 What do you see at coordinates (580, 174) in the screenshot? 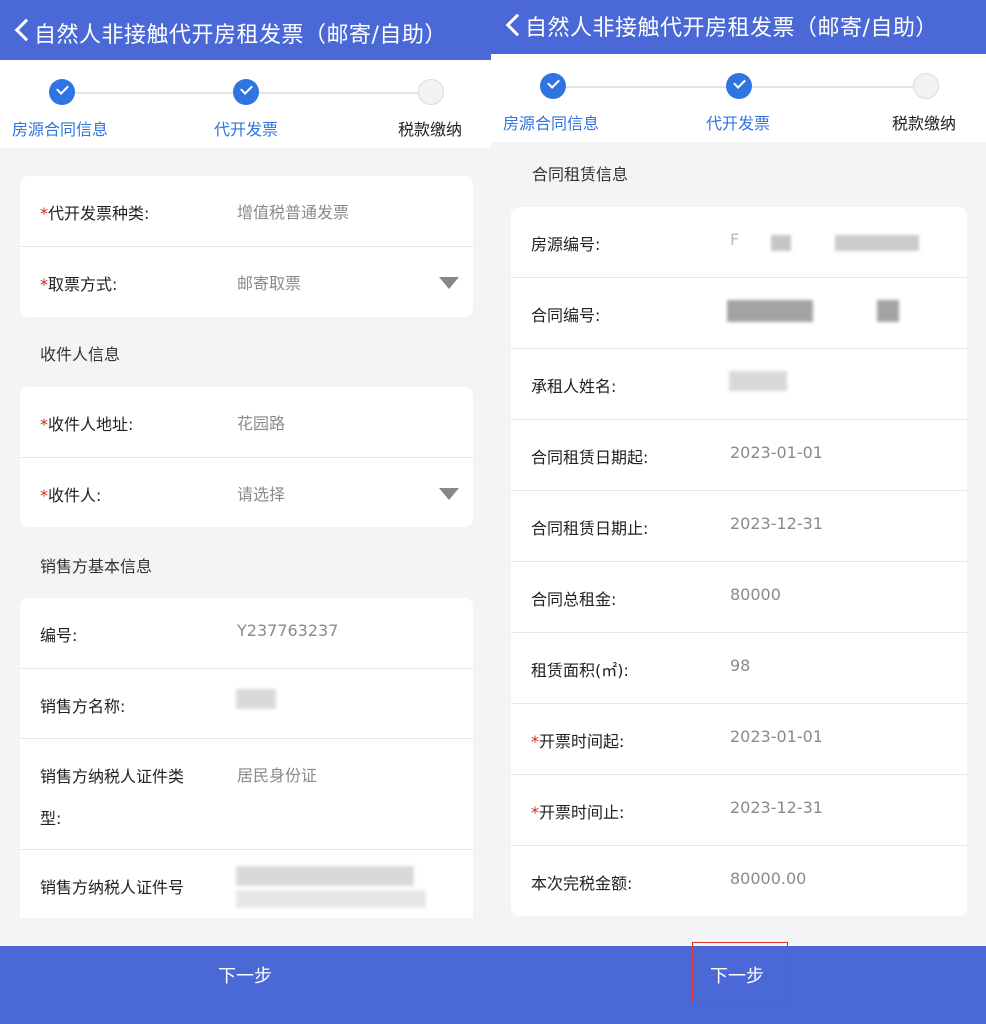
I see `contract-section-title: 合同租赁信息` at bounding box center [580, 174].